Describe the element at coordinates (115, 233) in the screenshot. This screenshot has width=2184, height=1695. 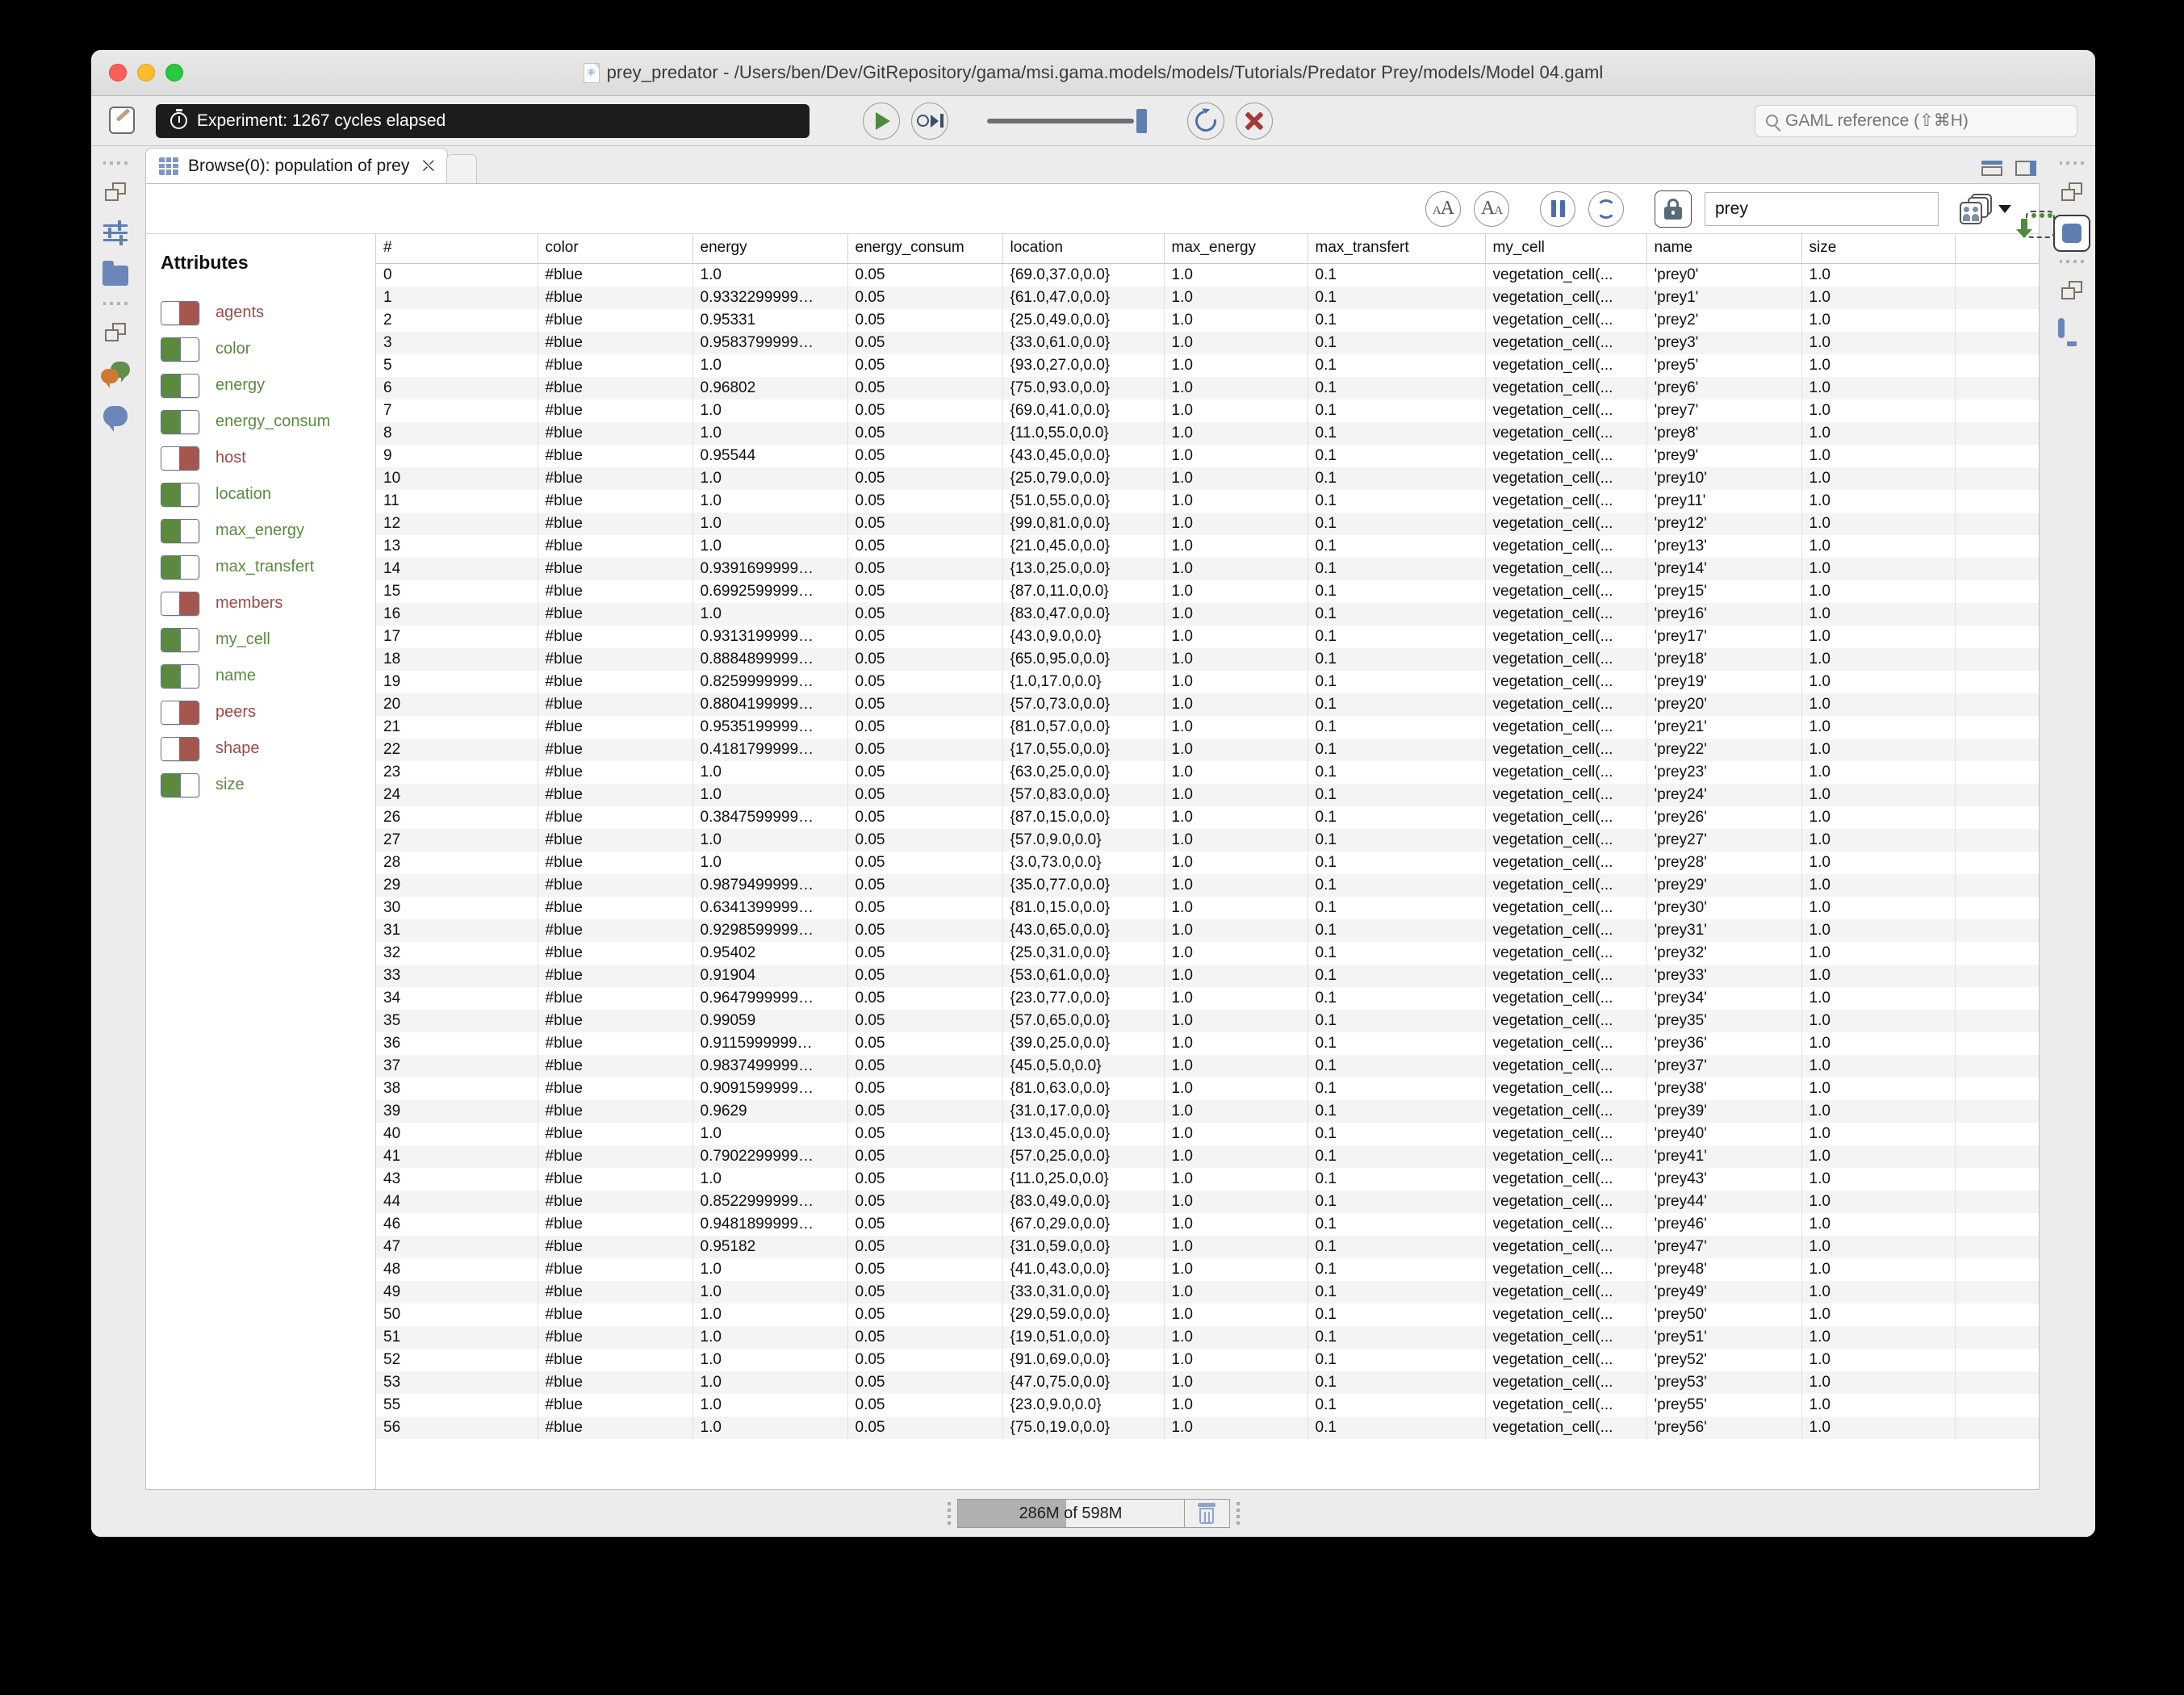
I see `rail-parameters-button` at that location.